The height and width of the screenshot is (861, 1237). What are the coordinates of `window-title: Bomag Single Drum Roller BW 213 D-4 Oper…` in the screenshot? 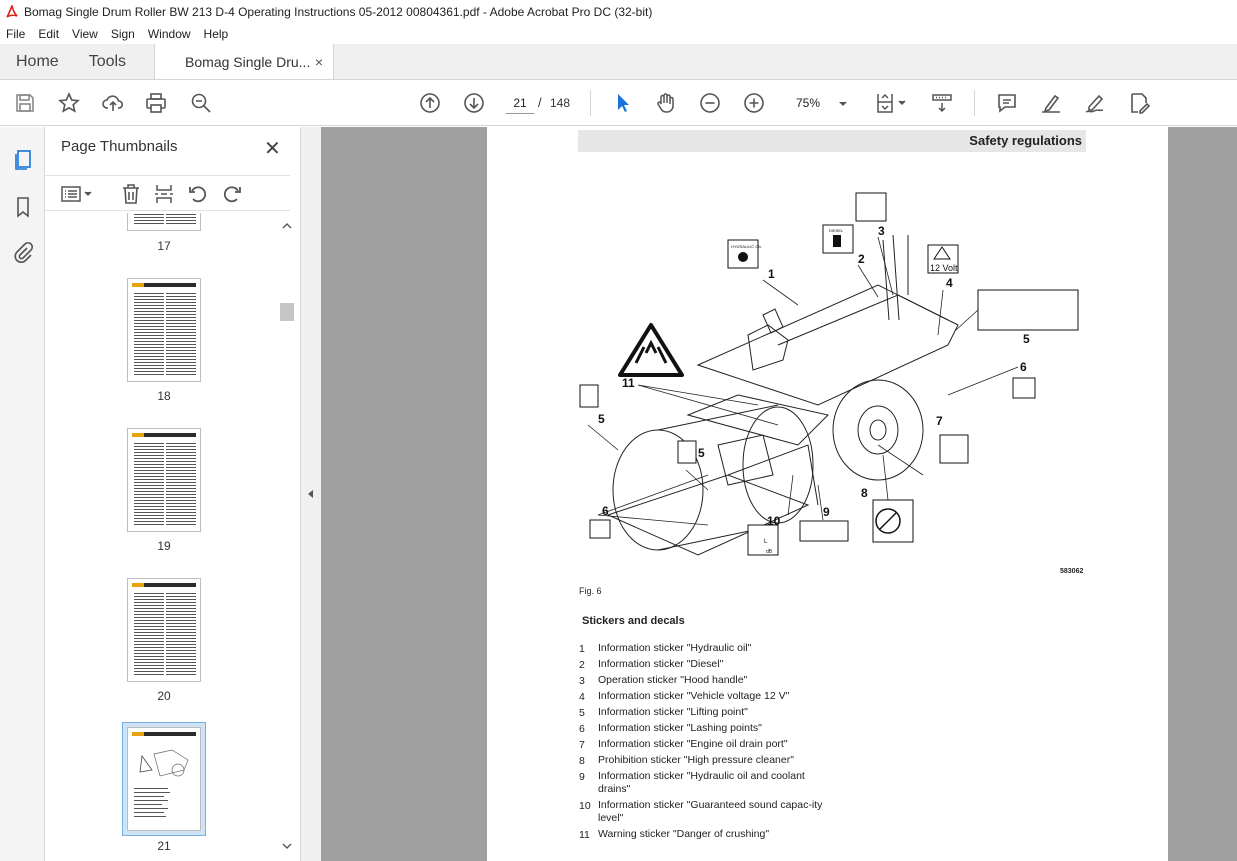 It's located at (338, 12).